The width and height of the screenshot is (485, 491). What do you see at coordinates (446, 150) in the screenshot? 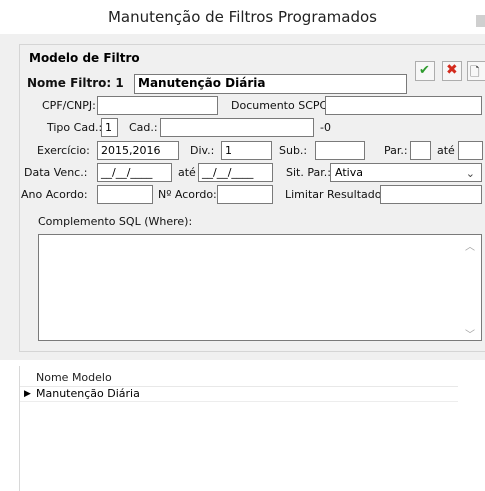
I see `par-ate-label: até` at bounding box center [446, 150].